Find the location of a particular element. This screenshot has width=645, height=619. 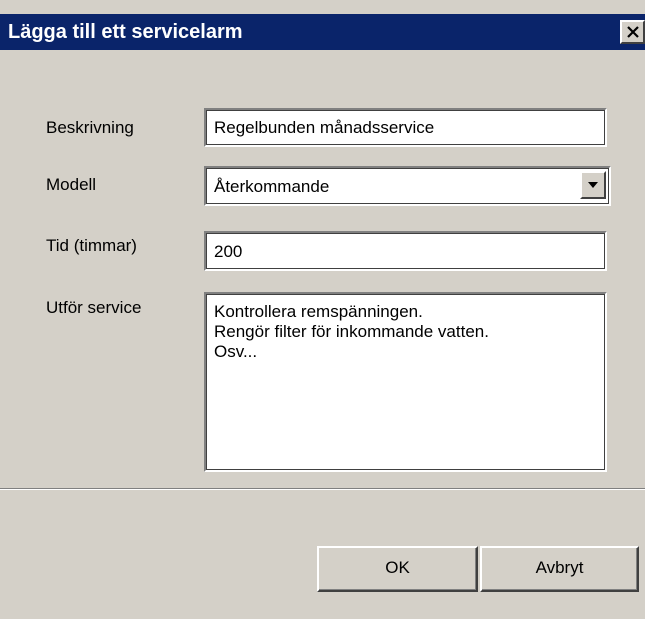

dialog-title: Lägga till ett servicelarm is located at coordinates (125, 32).